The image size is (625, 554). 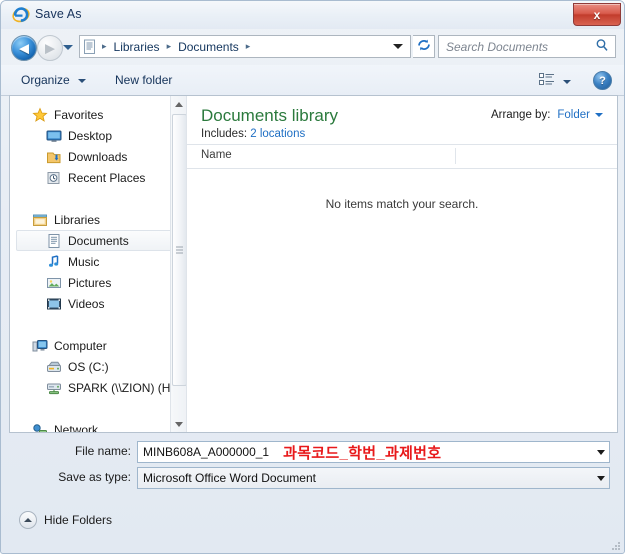 I want to click on sidebar-item-network: Network, so click(x=98, y=425).